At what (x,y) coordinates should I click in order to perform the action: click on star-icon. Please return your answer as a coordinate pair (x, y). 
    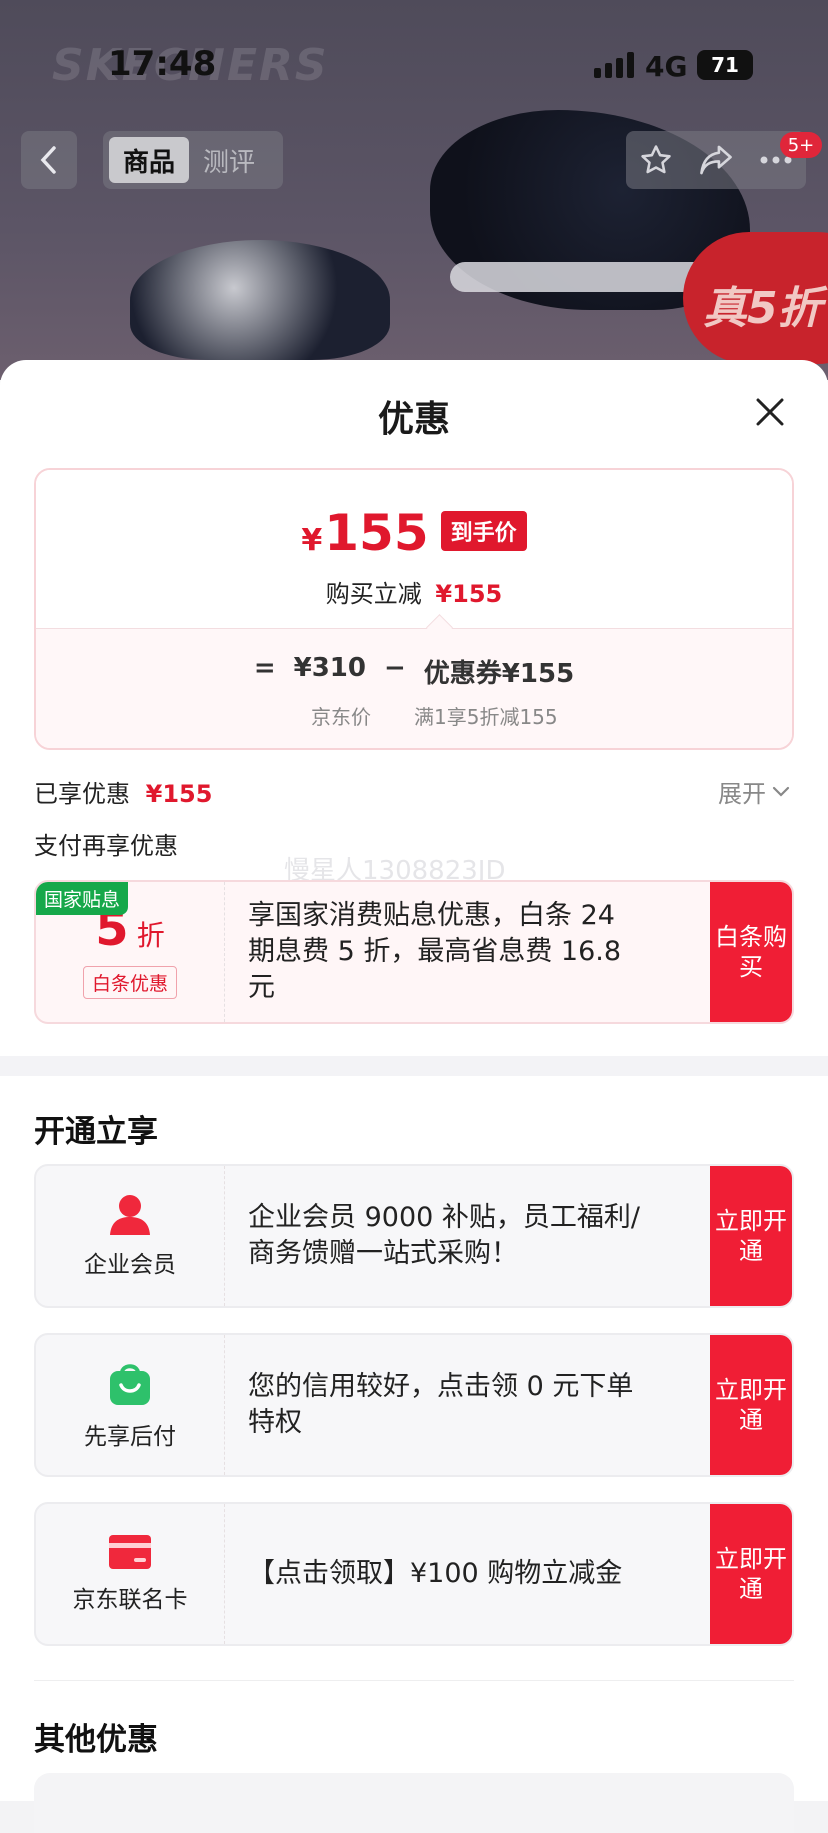
    Looking at the image, I should click on (656, 160).